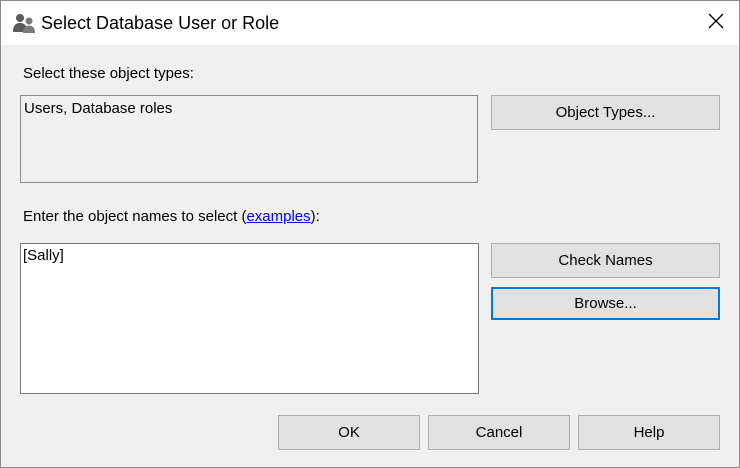 This screenshot has height=468, width=740. Describe the element at coordinates (278, 216) in the screenshot. I see `examples-link: examples` at that location.